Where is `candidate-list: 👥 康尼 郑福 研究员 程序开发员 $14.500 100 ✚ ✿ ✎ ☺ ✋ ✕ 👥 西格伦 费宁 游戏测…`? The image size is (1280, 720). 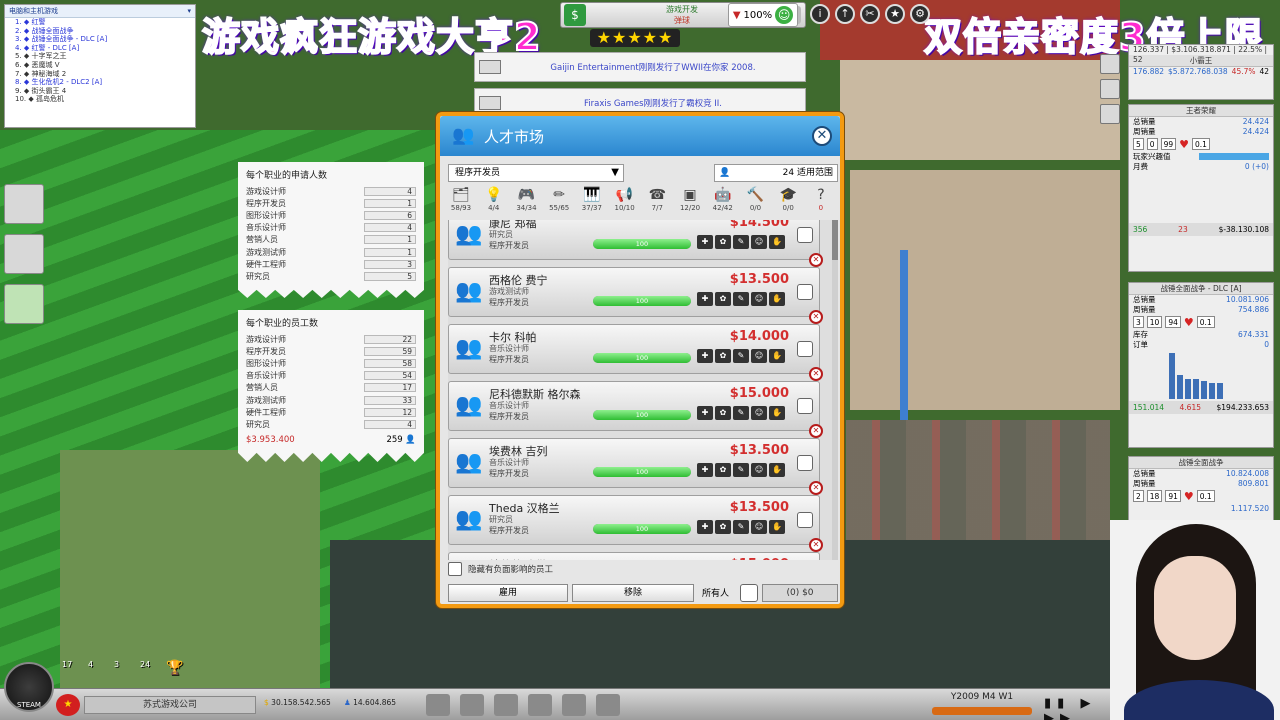
candidate-list: 👥 康尼 郑福 研究员 程序开发员 $14.500 100 ✚ ✿ ✎ ☺ ✋ ✕ 👥 西格伦 费宁 游戏测… is located at coordinates (640, 390).